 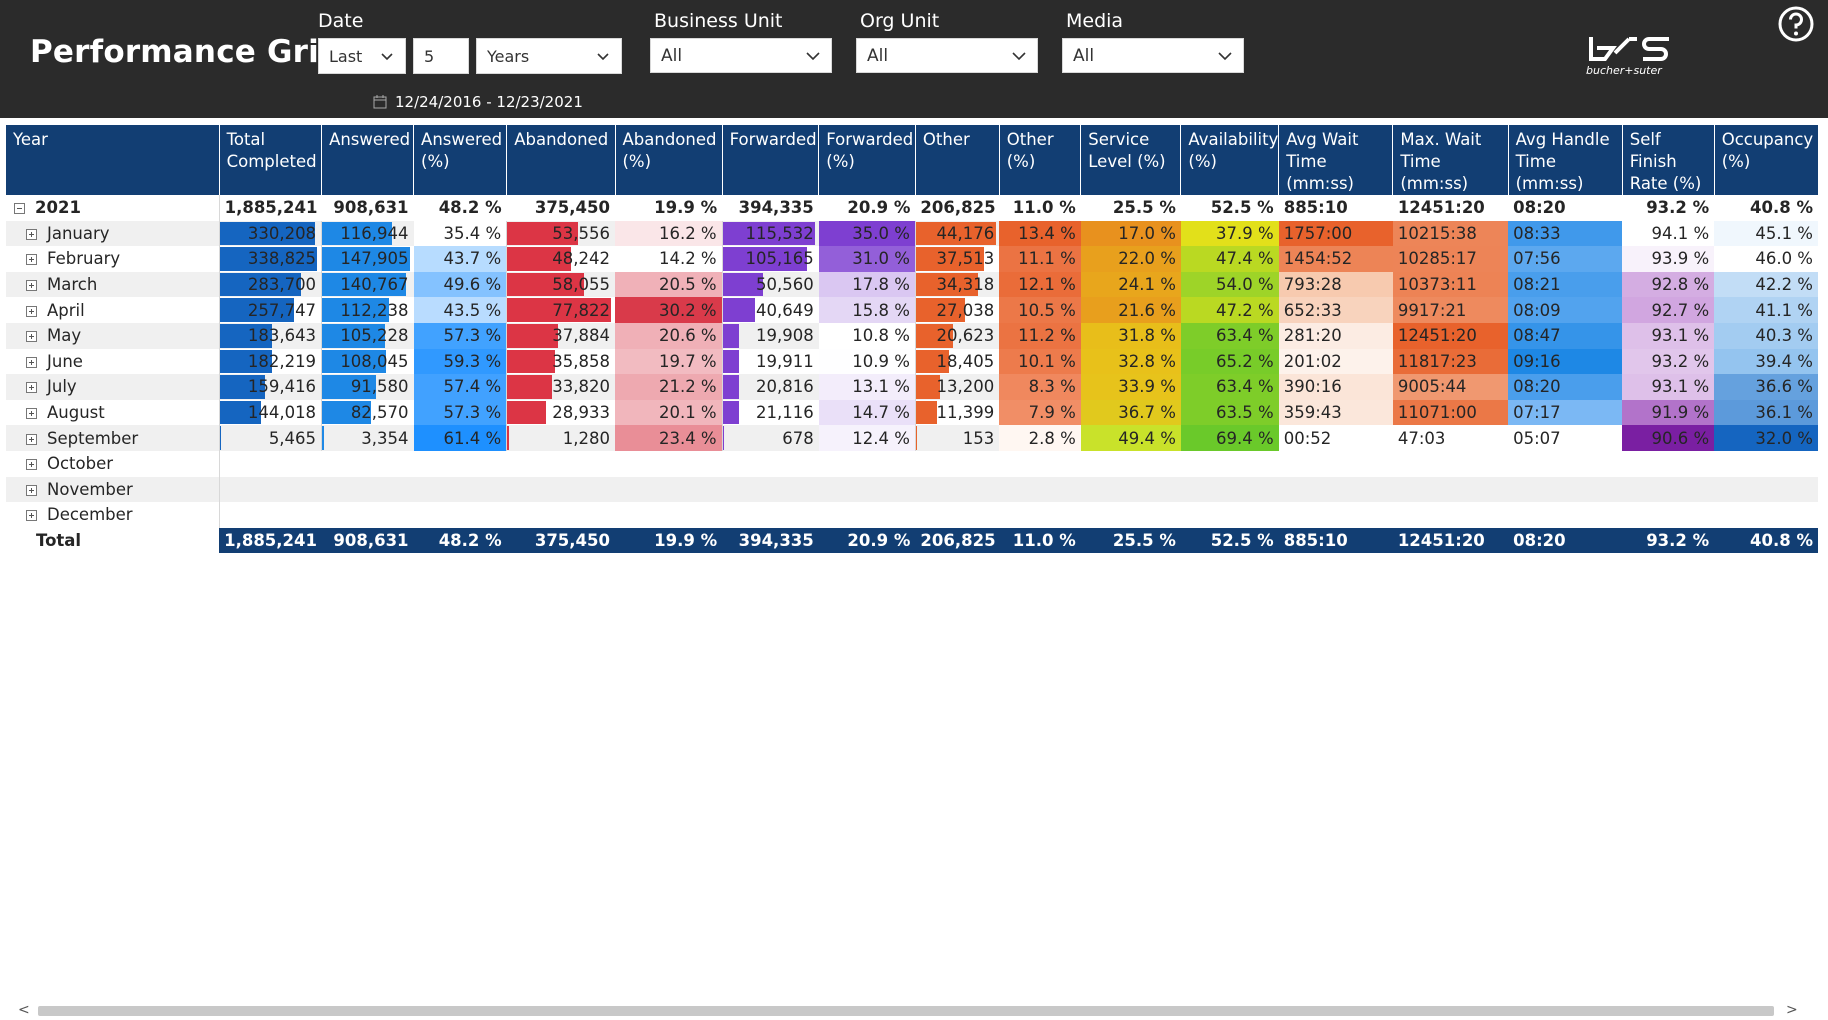 I want to click on cell-value: 31.8 %, so click(x=1147, y=336).